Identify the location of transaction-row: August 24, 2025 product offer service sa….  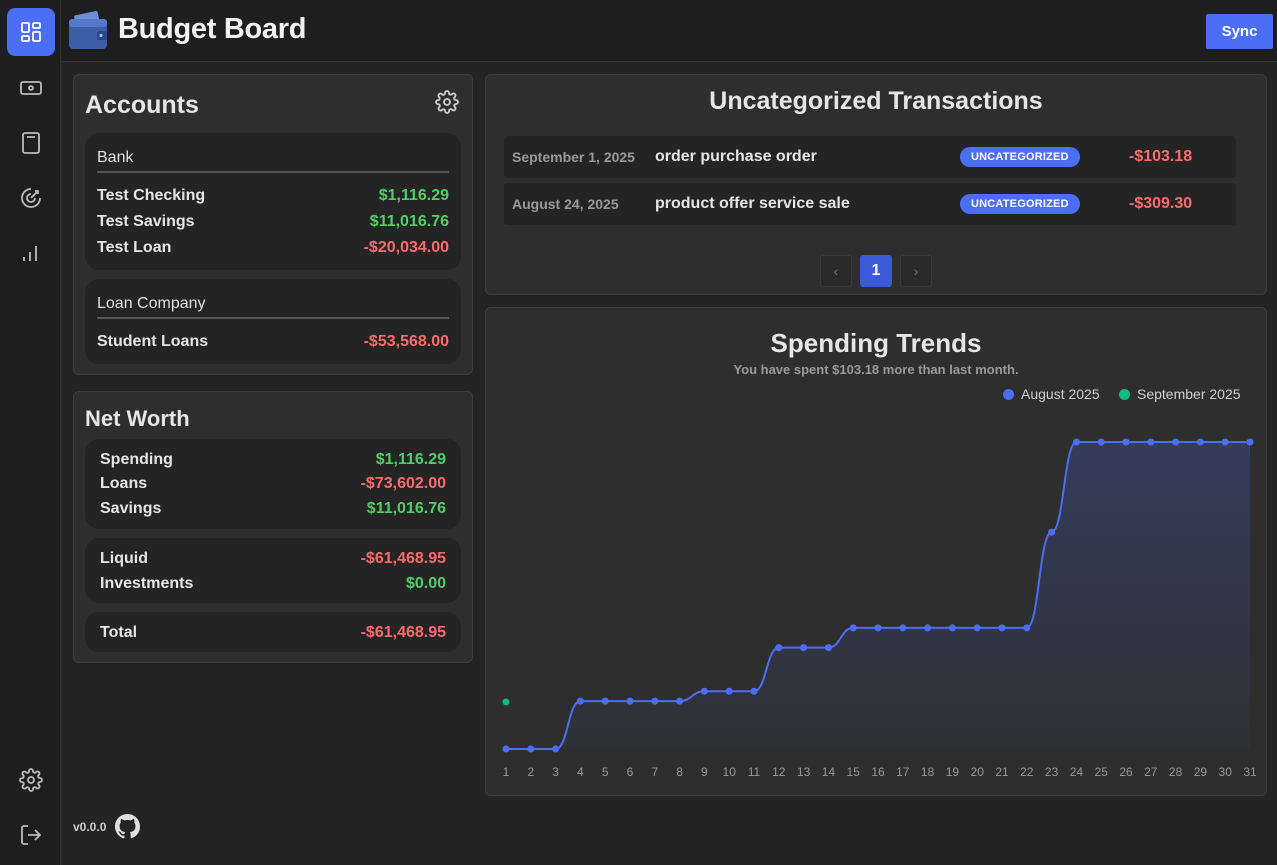
(870, 204).